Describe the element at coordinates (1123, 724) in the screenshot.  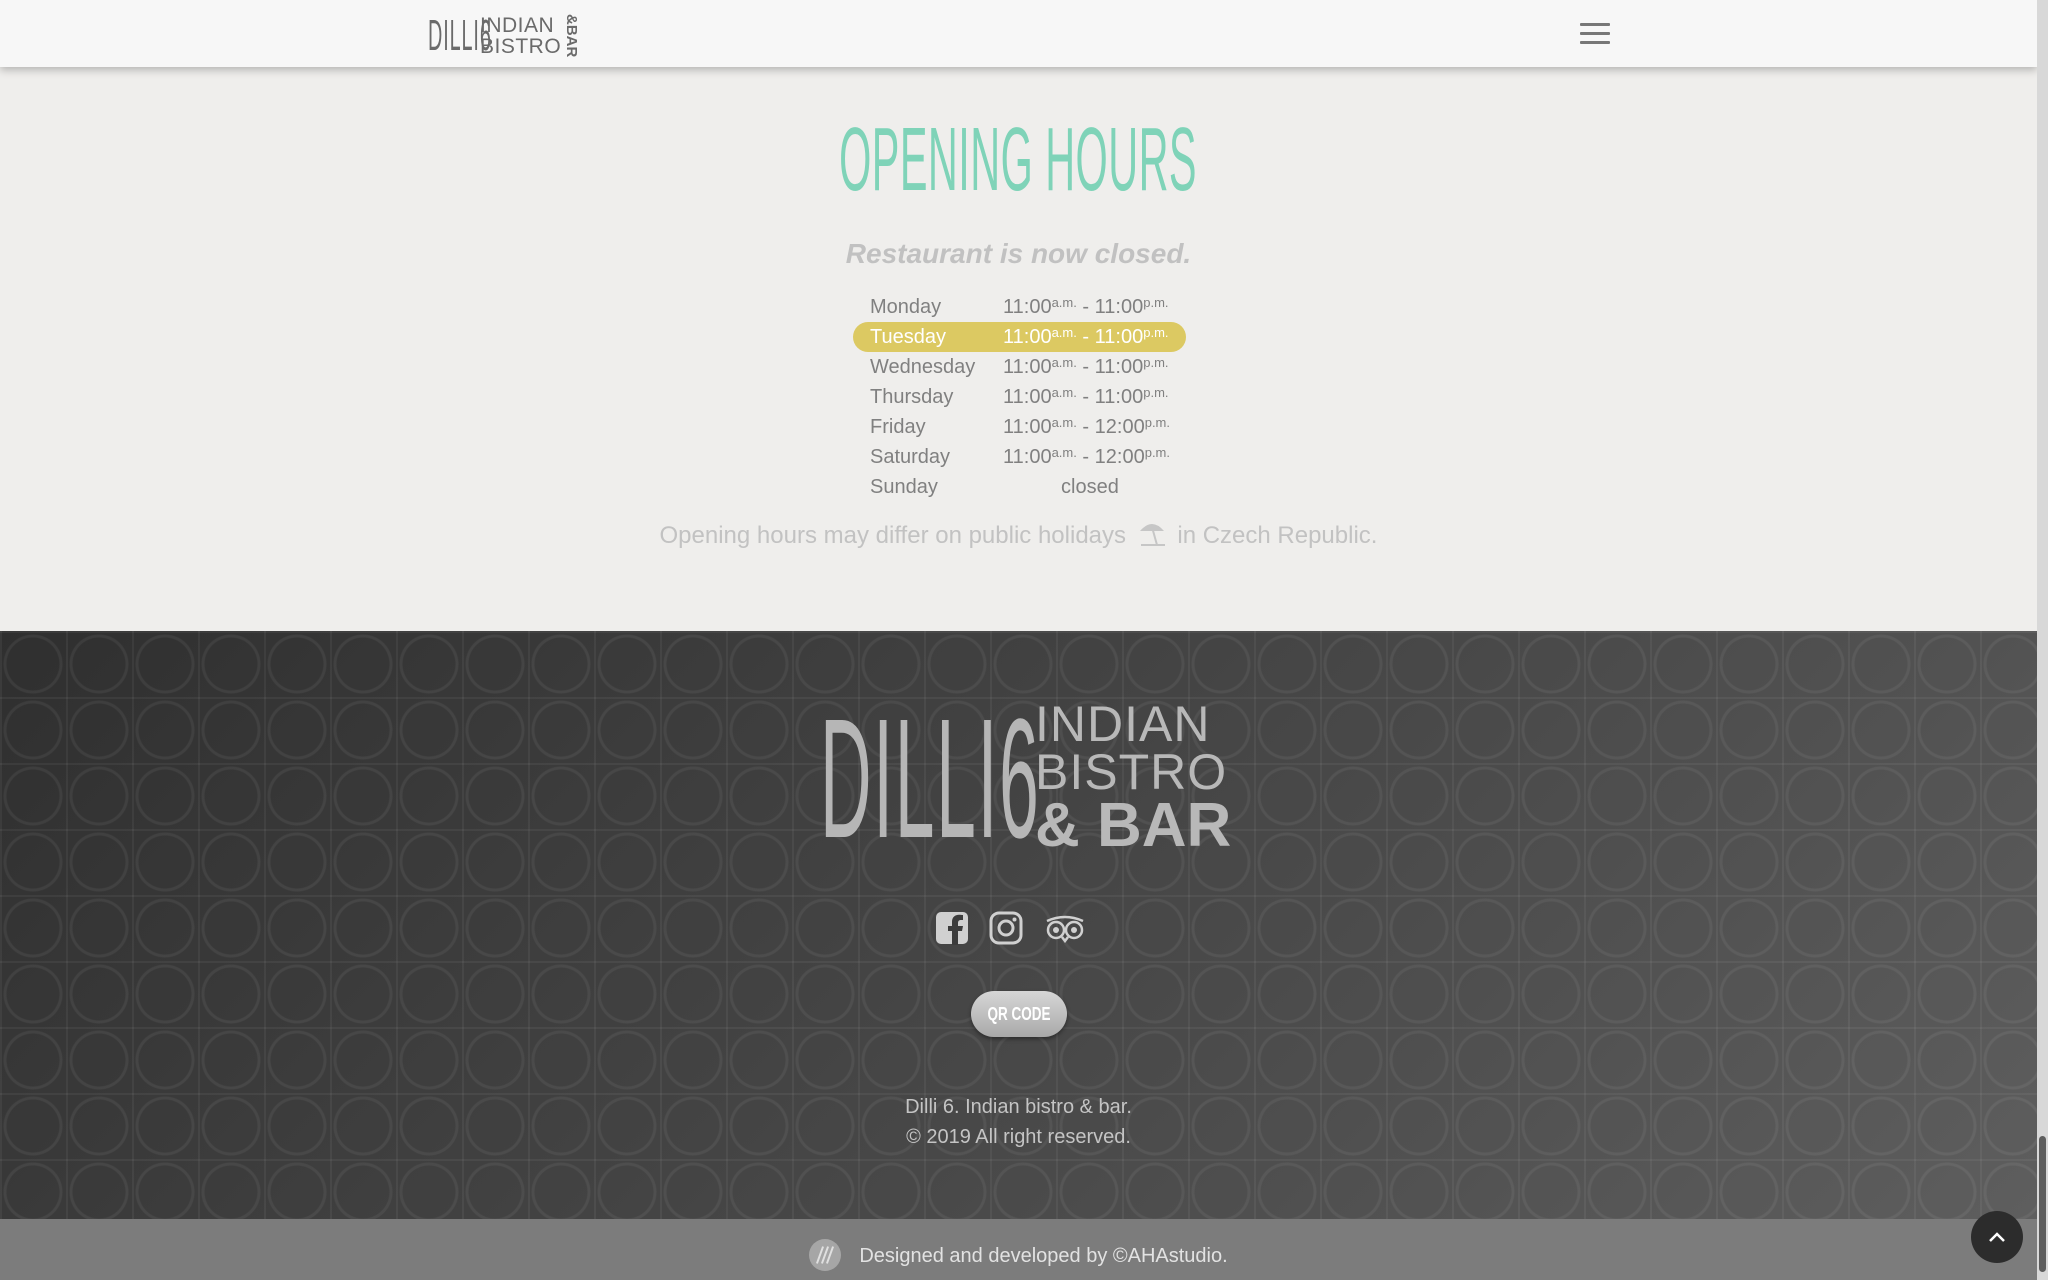
I see `footer-logo-indian: INDIAN` at that location.